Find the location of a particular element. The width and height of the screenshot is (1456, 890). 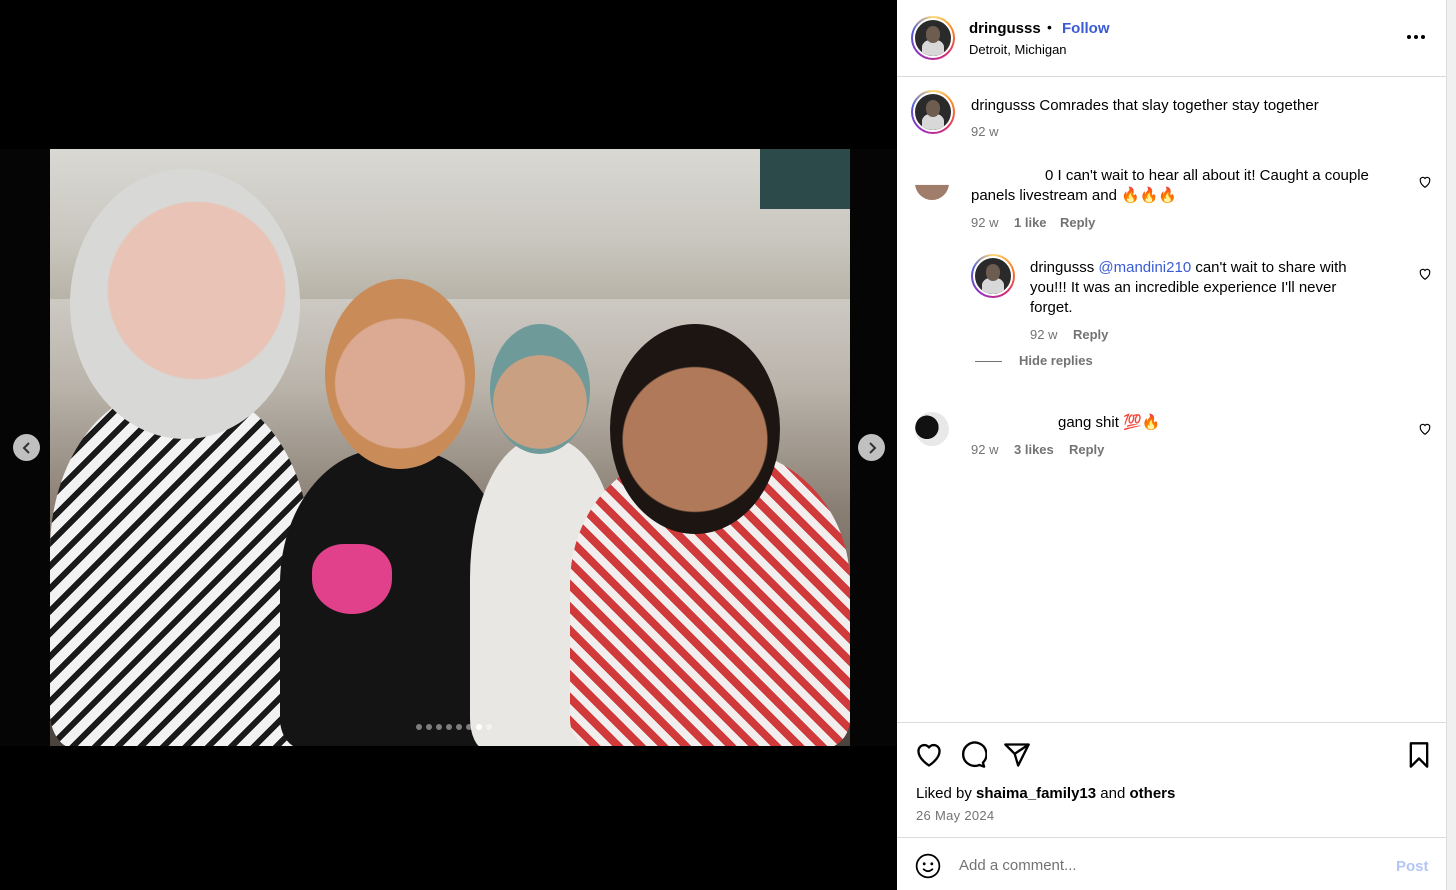

reply-username: dringusss is located at coordinates (1062, 267).